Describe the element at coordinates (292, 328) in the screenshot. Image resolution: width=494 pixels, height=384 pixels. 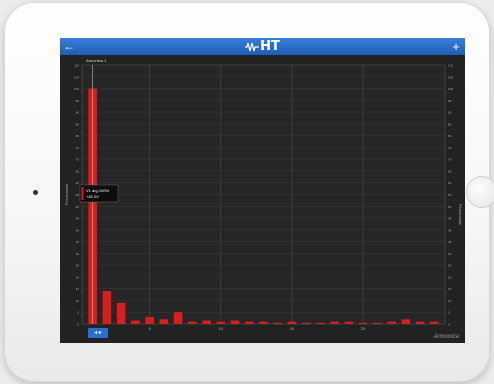
I see `x-tick-label: 15` at that location.